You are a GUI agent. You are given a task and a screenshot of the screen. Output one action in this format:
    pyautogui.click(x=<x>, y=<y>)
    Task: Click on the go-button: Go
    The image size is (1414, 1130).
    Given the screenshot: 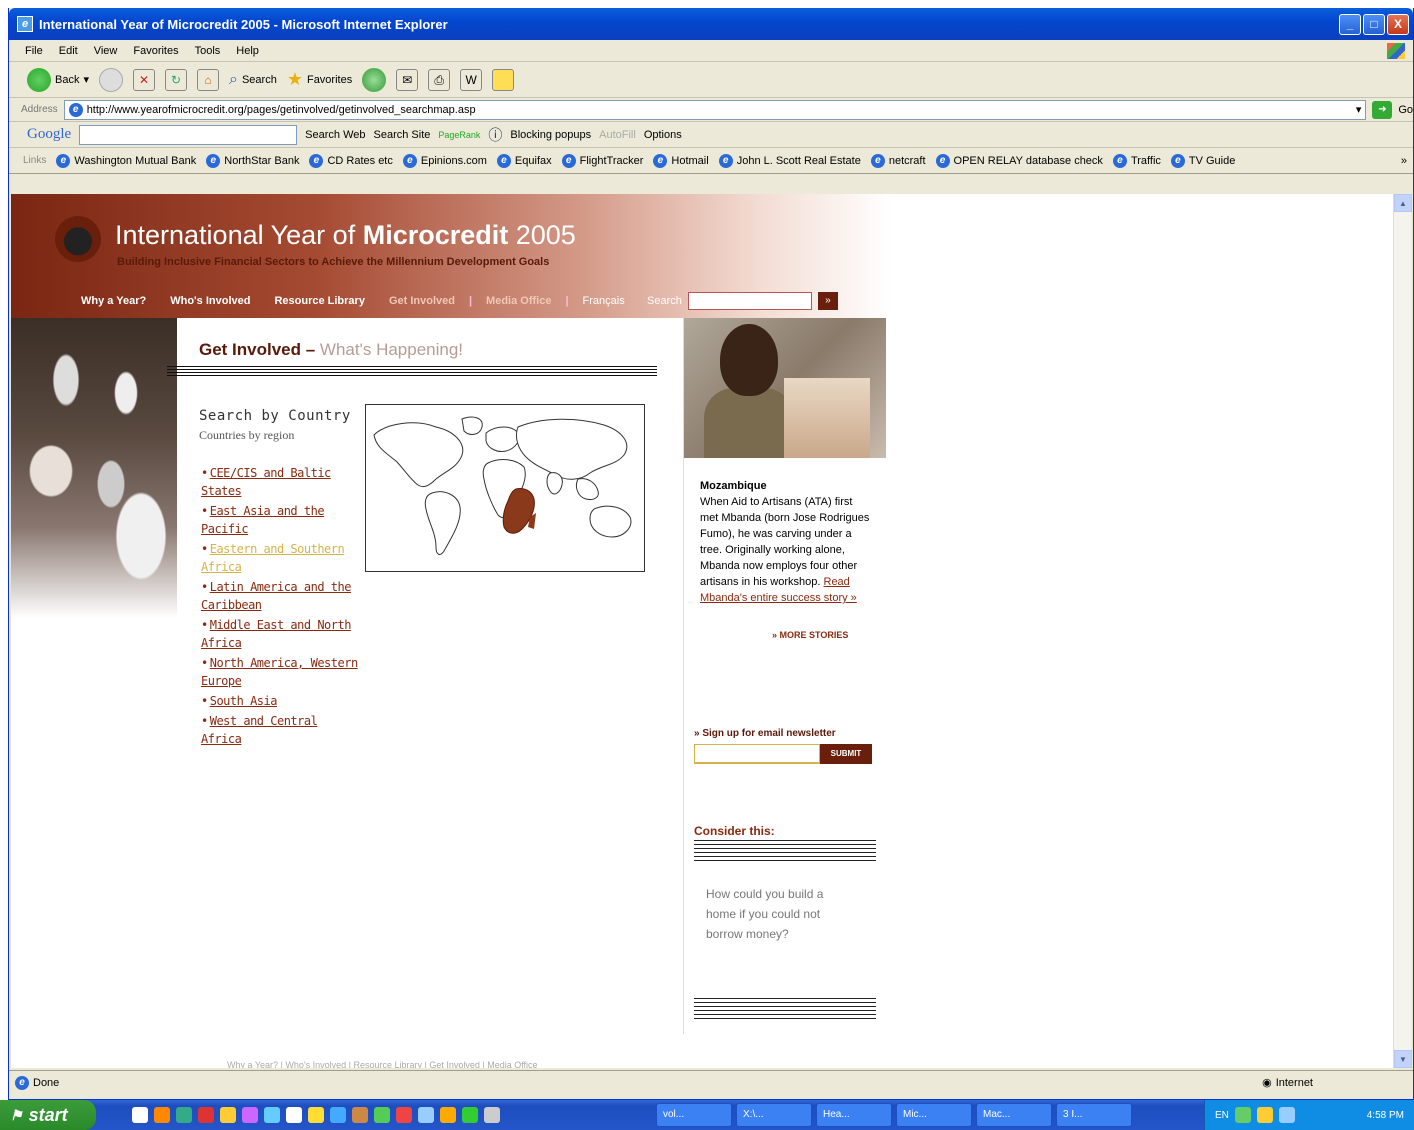 What is the action you would take?
    pyautogui.click(x=1405, y=110)
    